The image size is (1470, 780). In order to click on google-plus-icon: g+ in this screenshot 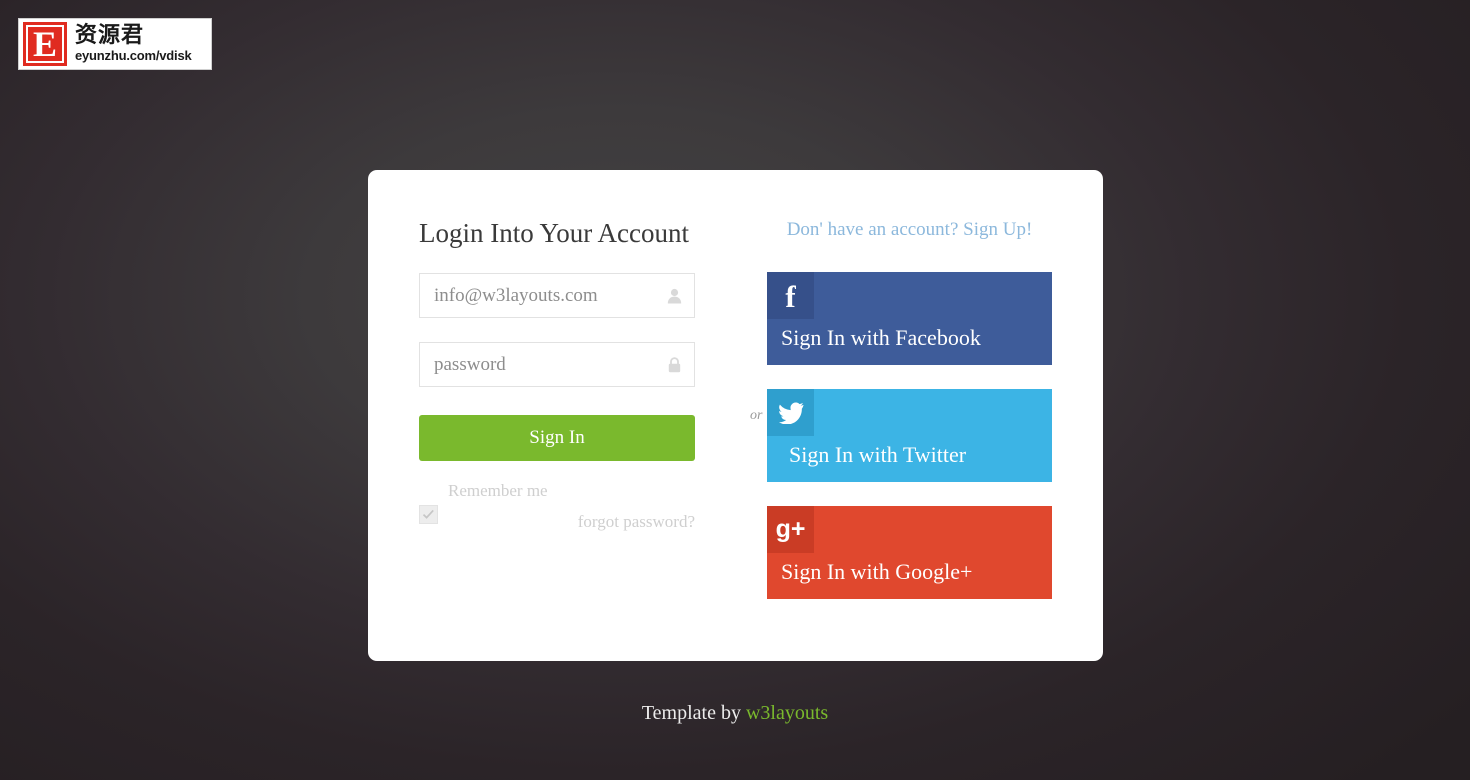, I will do `click(790, 529)`.